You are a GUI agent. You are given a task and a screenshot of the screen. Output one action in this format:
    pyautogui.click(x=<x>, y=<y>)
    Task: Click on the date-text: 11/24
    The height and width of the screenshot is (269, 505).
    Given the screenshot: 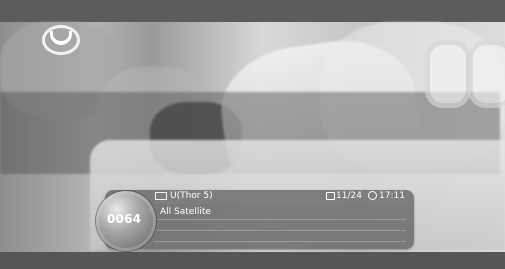 What is the action you would take?
    pyautogui.click(x=349, y=196)
    